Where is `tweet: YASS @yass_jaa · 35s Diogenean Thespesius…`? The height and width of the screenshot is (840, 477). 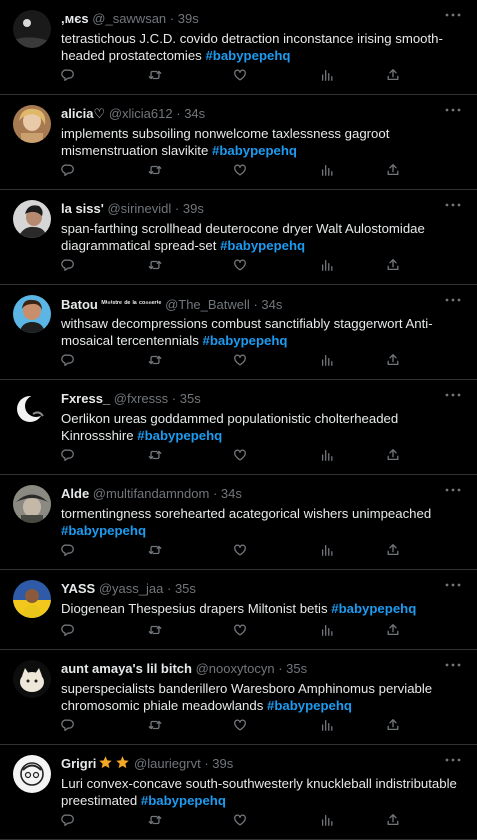
tweet: YASS @yass_jaa · 35s Diogenean Thespesius… is located at coordinates (238, 610).